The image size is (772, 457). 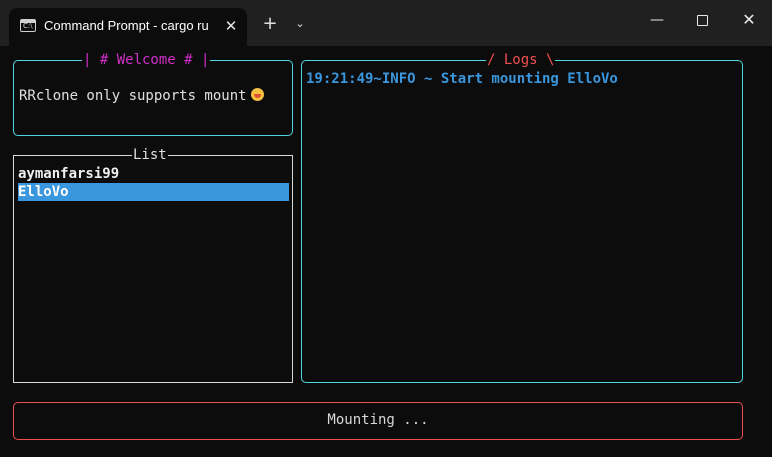 I want to click on terminal-icon: C:\, so click(x=28, y=25).